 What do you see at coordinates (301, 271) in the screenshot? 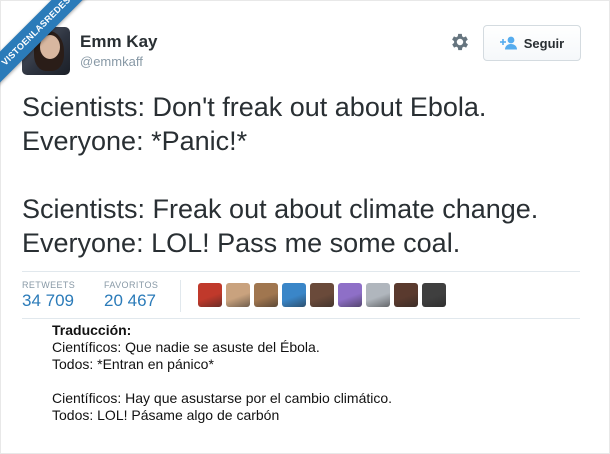
I see `stats-divider-top` at bounding box center [301, 271].